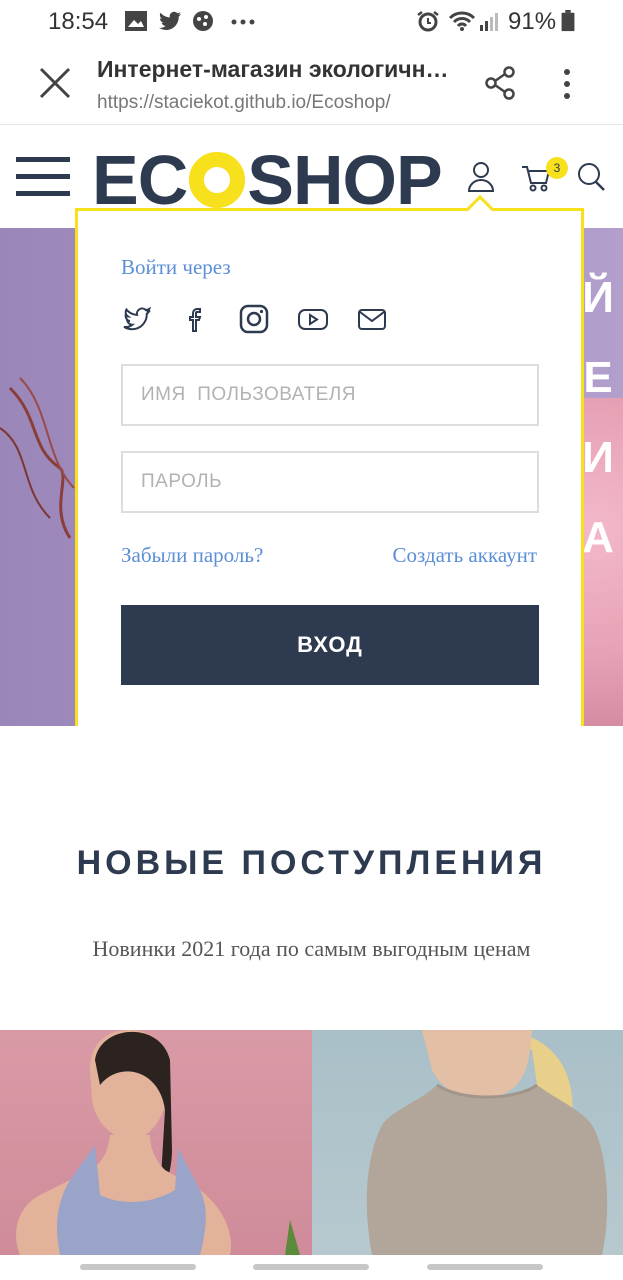  Describe the element at coordinates (500, 83) in the screenshot. I see `share-icon` at that location.